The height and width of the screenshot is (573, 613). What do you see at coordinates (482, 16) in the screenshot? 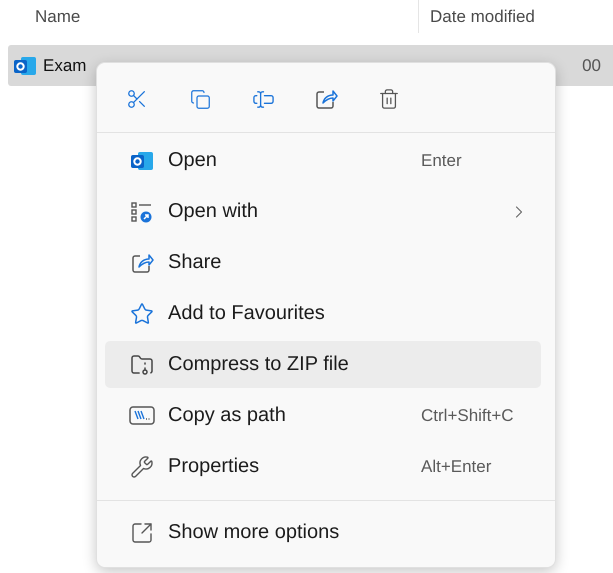
I see `column-header: Date modified` at bounding box center [482, 16].